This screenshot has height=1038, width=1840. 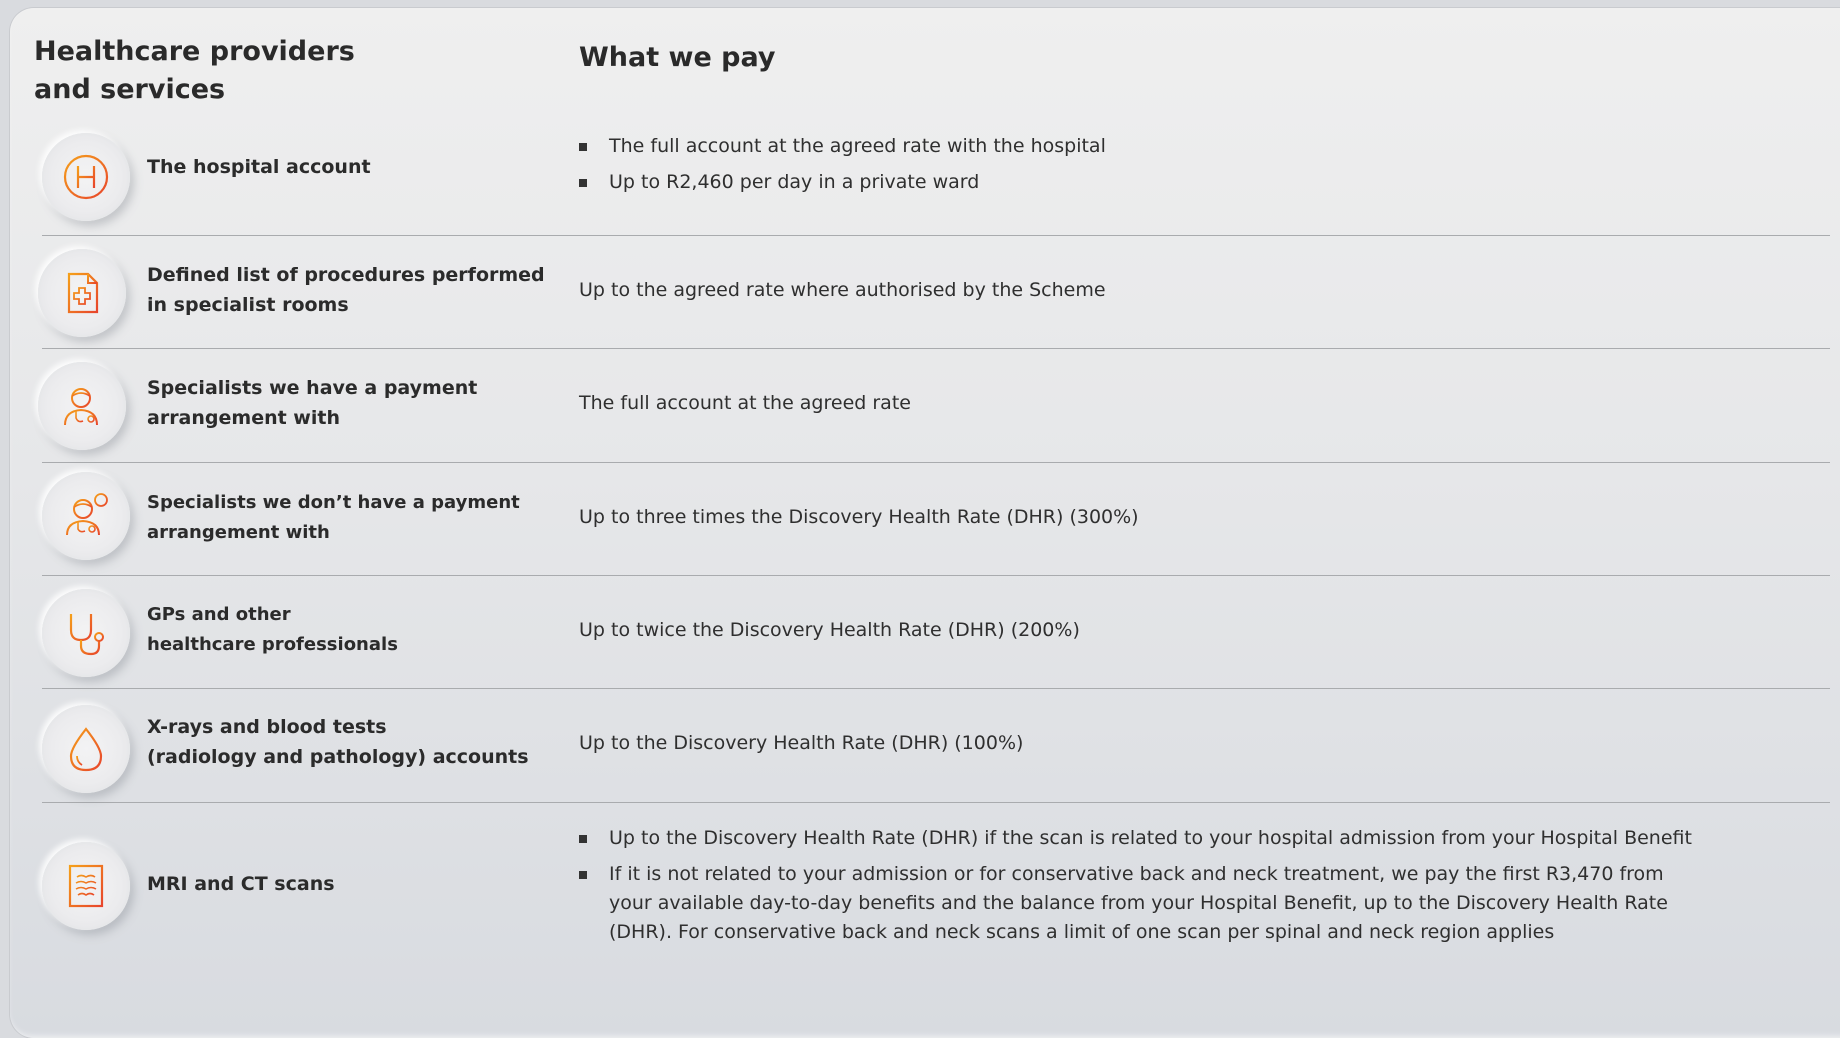 What do you see at coordinates (86, 177) in the screenshot?
I see `hospital-icon` at bounding box center [86, 177].